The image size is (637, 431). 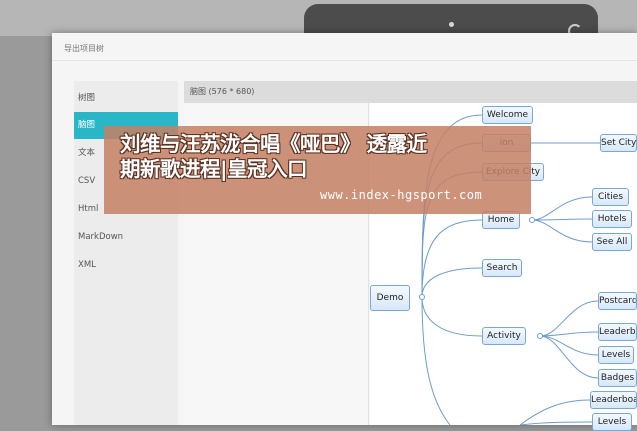 What do you see at coordinates (532, 220) in the screenshot?
I see `connector-dot-home` at bounding box center [532, 220].